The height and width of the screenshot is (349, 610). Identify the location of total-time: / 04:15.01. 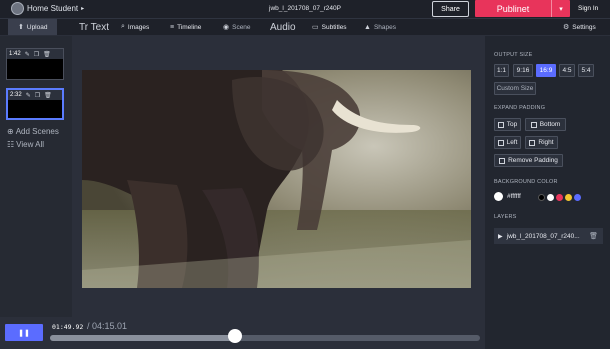
(107, 326).